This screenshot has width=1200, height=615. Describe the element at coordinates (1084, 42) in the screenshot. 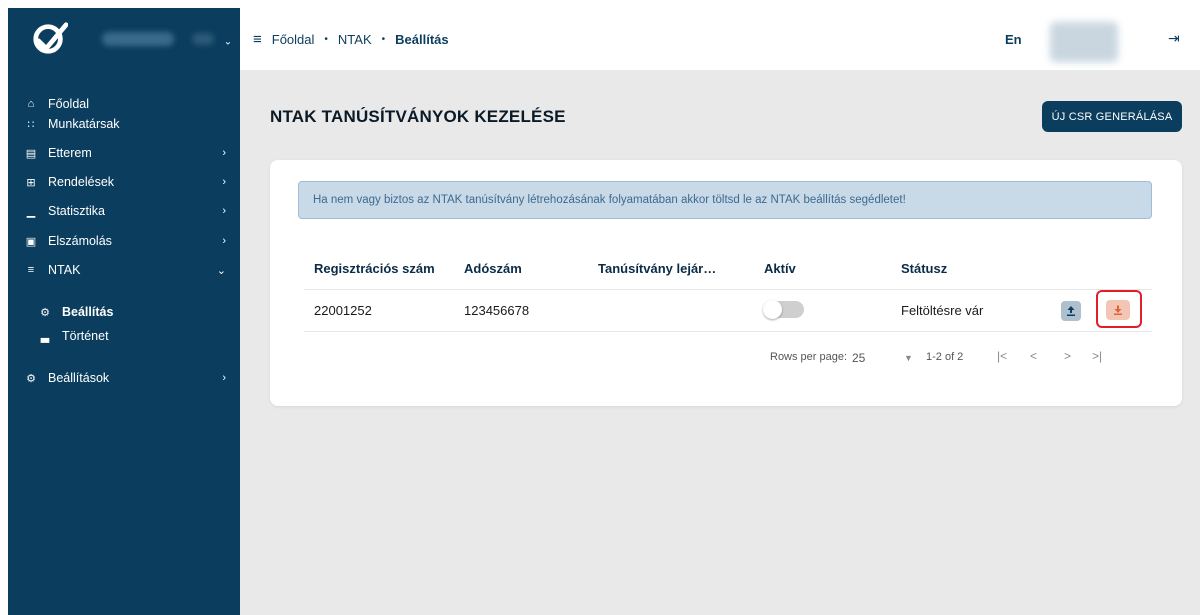

I see `user-avatar-blurred` at that location.